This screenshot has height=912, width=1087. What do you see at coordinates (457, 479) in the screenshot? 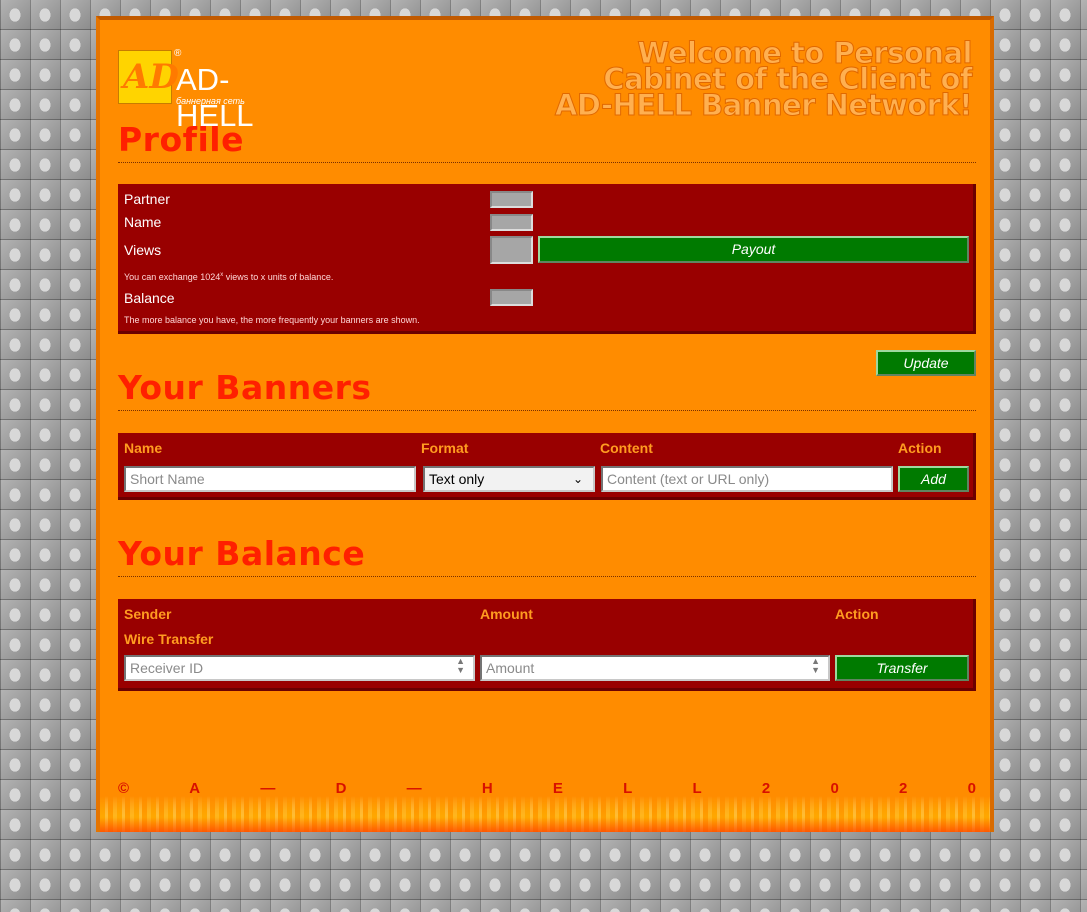
I see `format-selected-value: Text only` at bounding box center [457, 479].